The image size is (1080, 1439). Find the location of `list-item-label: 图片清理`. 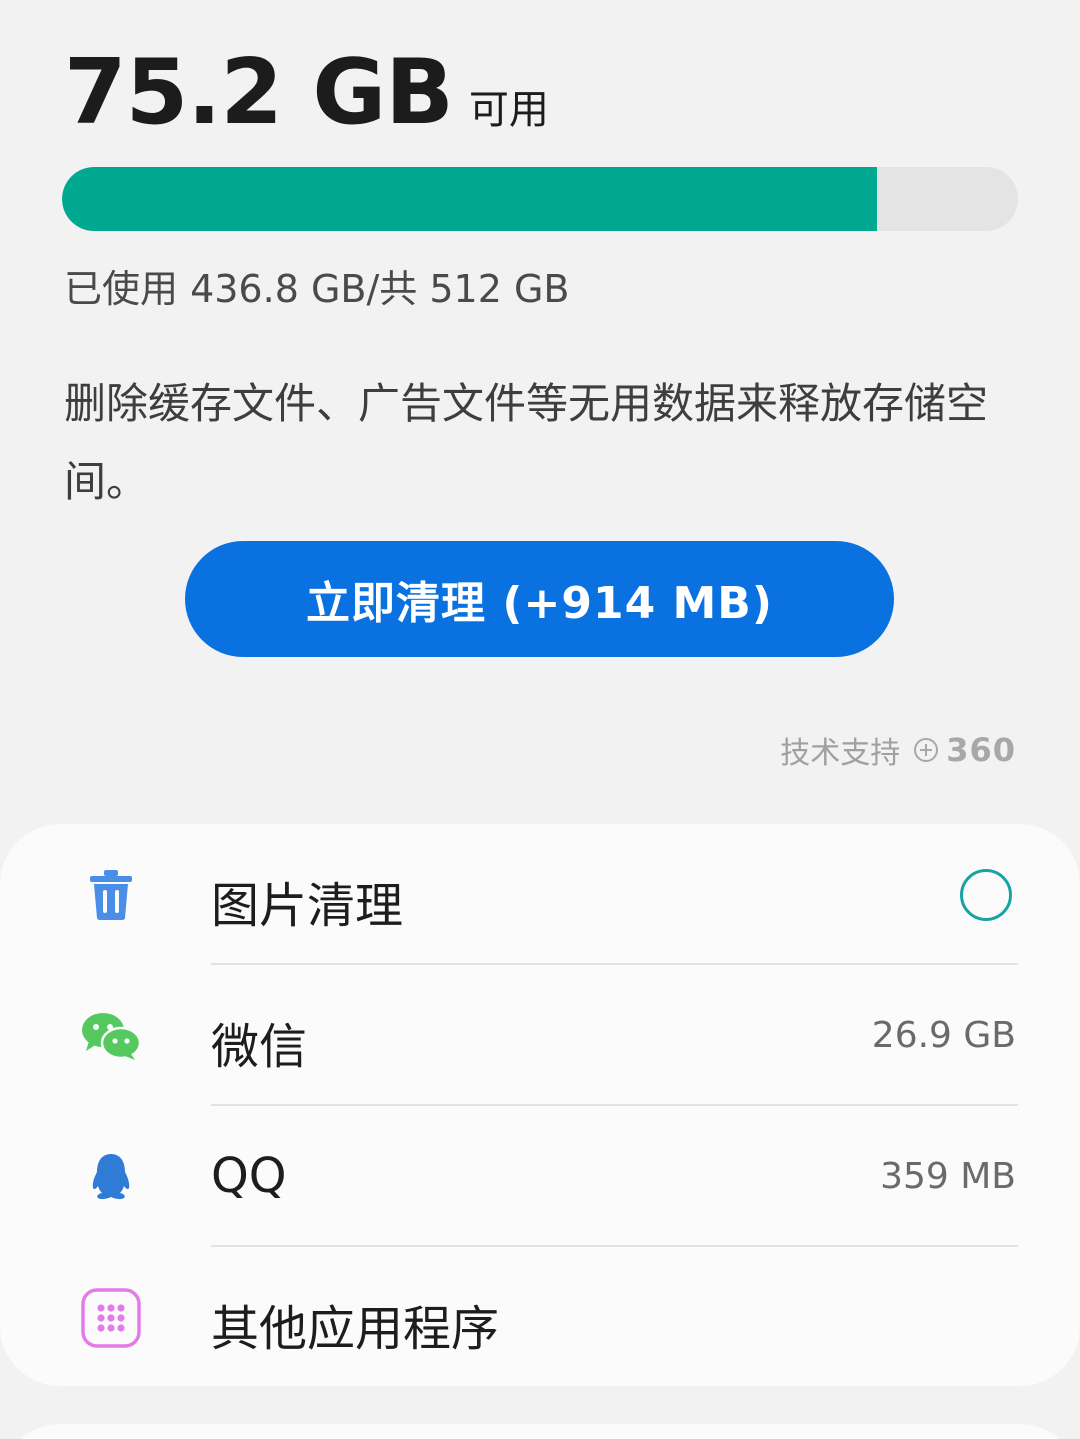

list-item-label: 图片清理 is located at coordinates (307, 906).